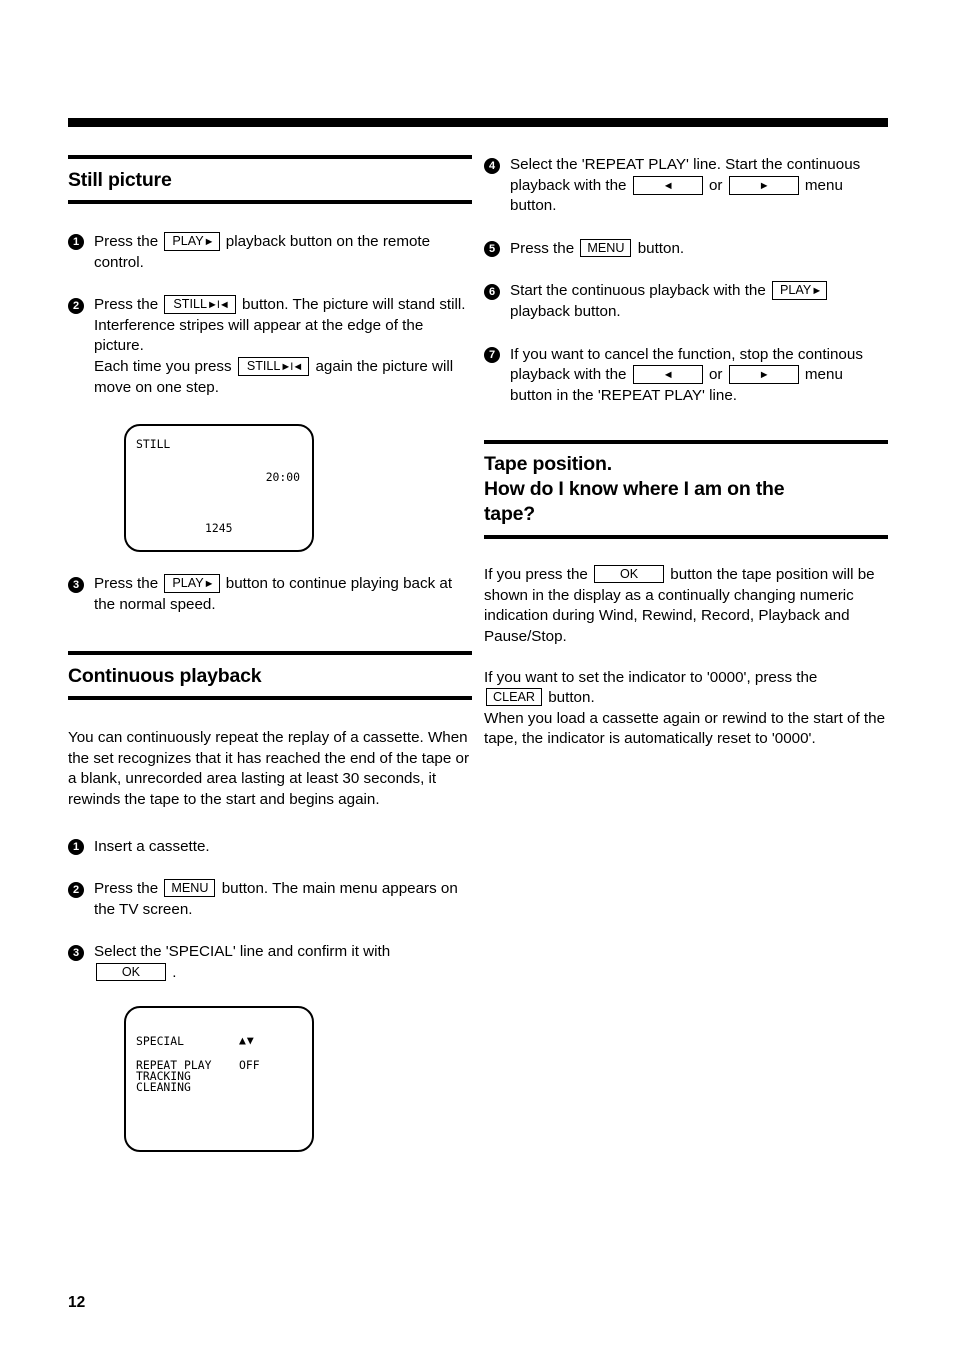 The width and height of the screenshot is (954, 1349). Describe the element at coordinates (282, 477) in the screenshot. I see `tv-time-readout: 20:00` at that location.